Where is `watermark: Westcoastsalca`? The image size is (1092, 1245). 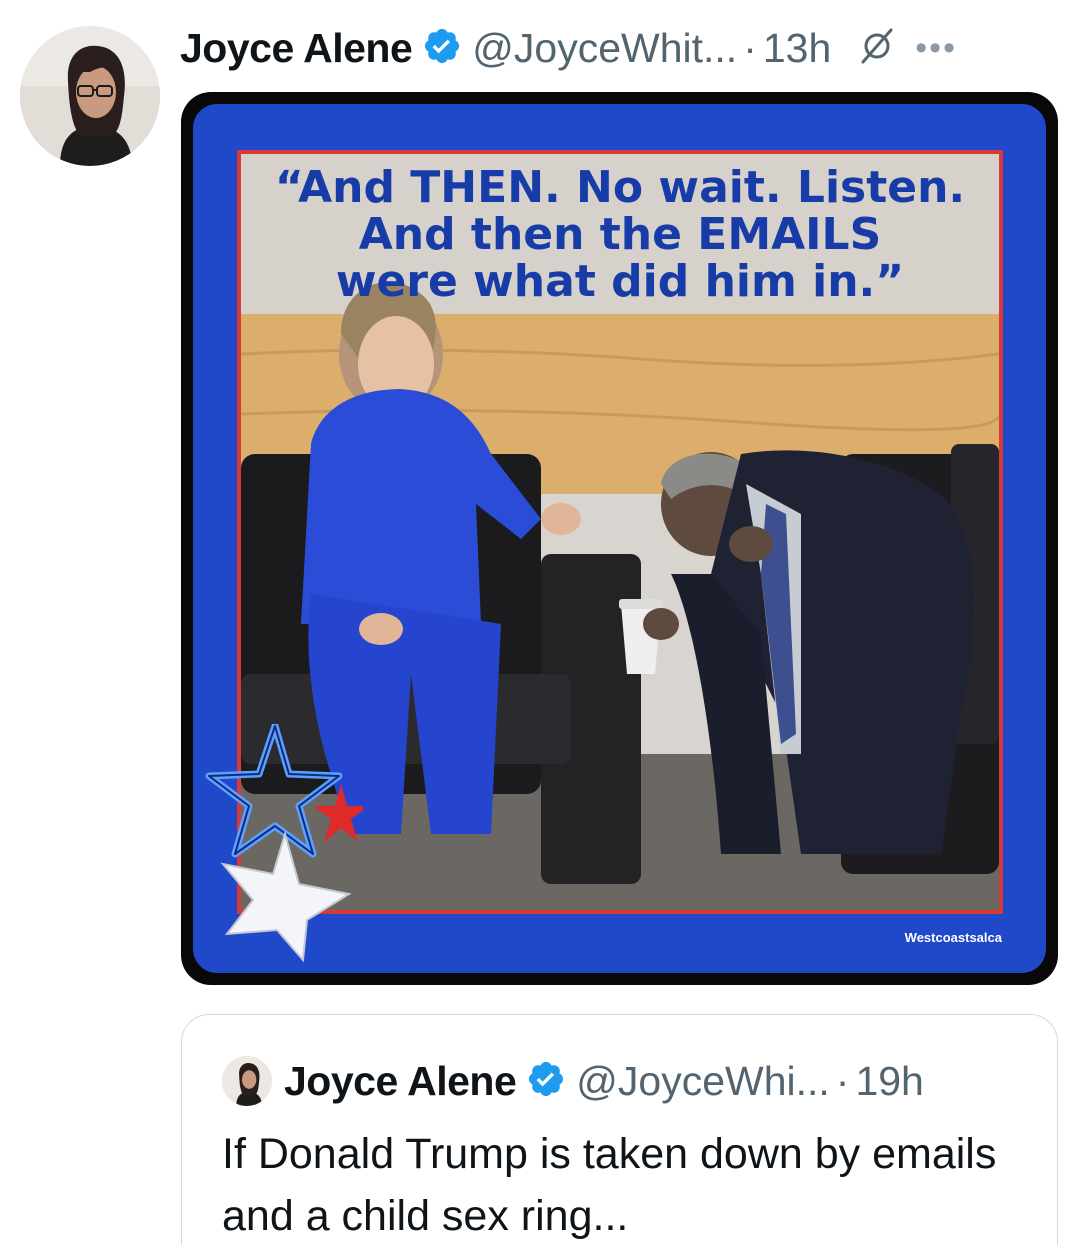
watermark: Westcoastsalca is located at coordinates (953, 937).